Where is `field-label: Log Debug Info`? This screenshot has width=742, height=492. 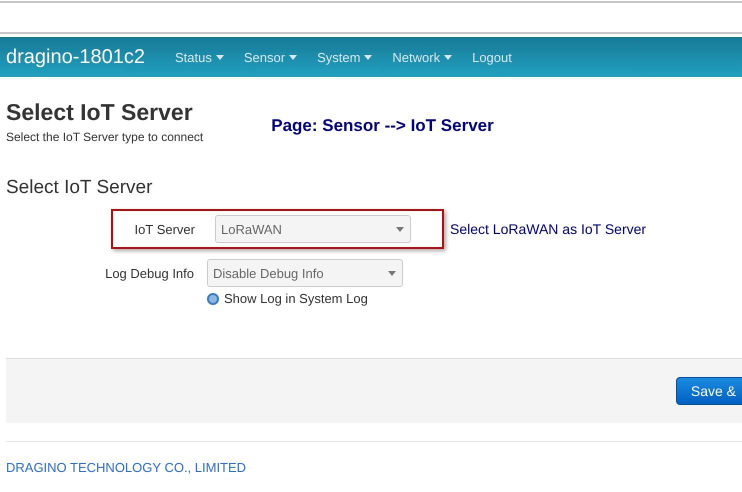
field-label: Log Debug Info is located at coordinates (149, 273).